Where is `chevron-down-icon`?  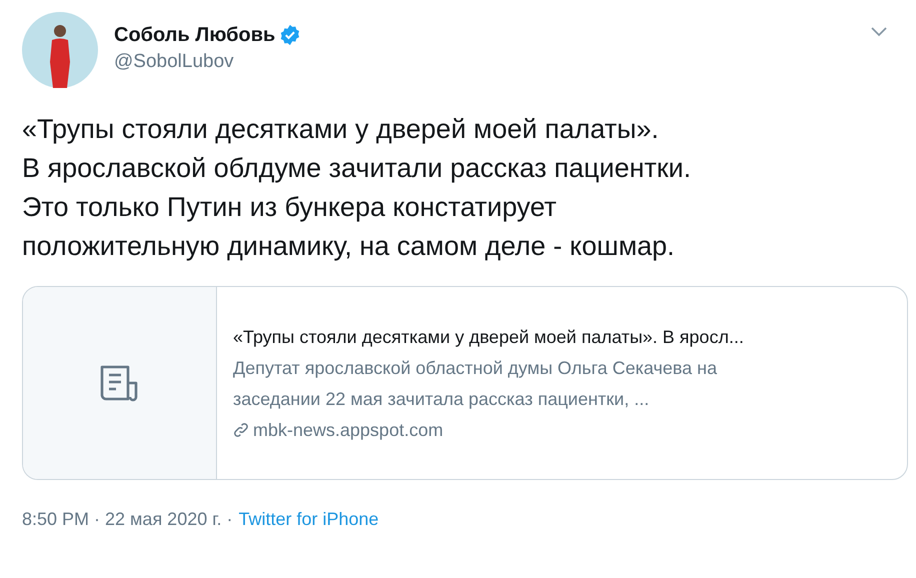 chevron-down-icon is located at coordinates (879, 32).